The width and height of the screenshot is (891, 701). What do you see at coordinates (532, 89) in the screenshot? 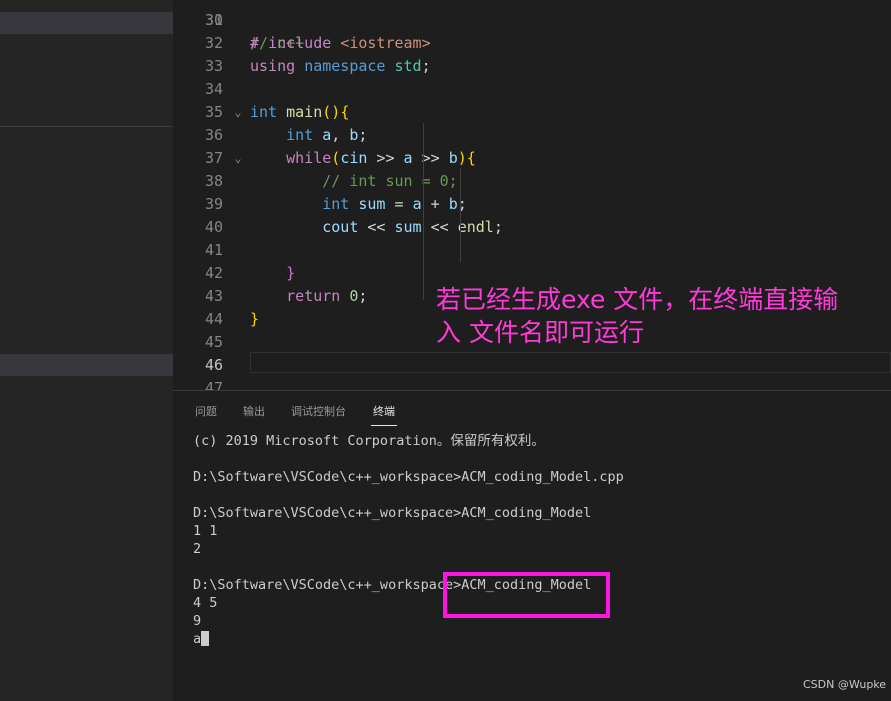
I see `code-line: 34` at bounding box center [532, 89].